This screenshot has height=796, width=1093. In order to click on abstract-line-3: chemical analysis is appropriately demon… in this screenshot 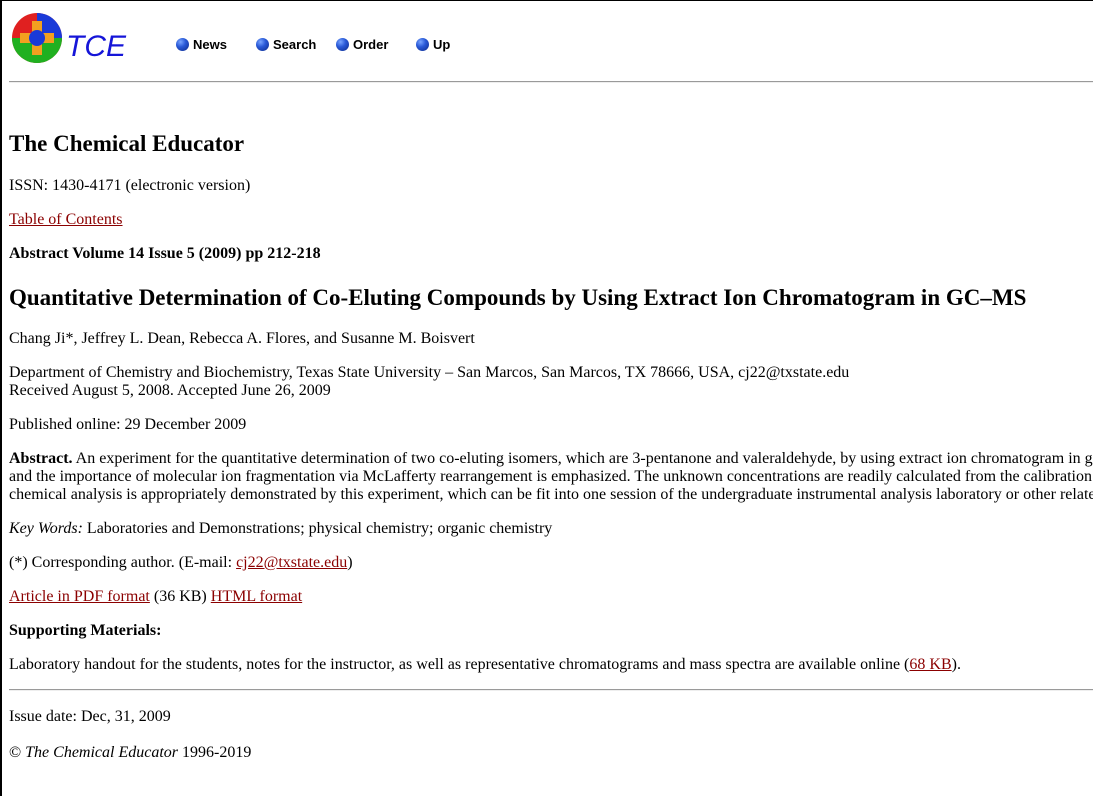, I will do `click(551, 494)`.